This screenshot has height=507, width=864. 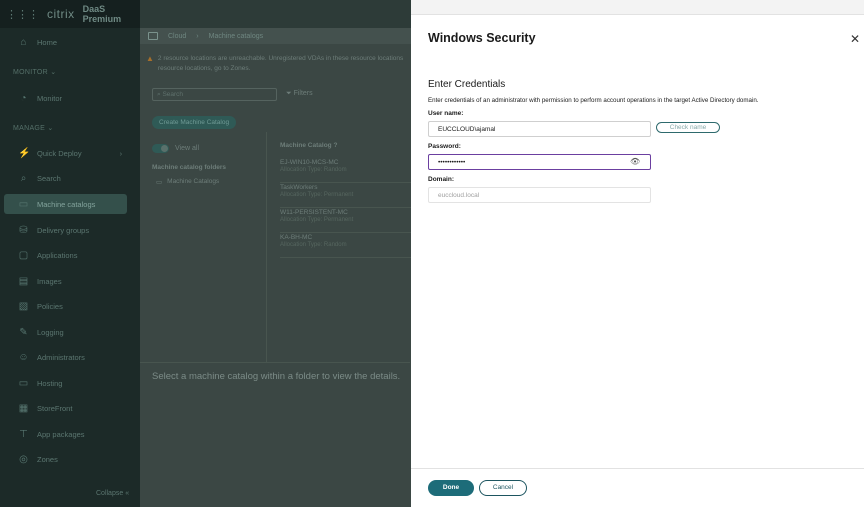 I want to click on sidebar-item-hosting: ▭ Hosting, so click(x=70, y=383).